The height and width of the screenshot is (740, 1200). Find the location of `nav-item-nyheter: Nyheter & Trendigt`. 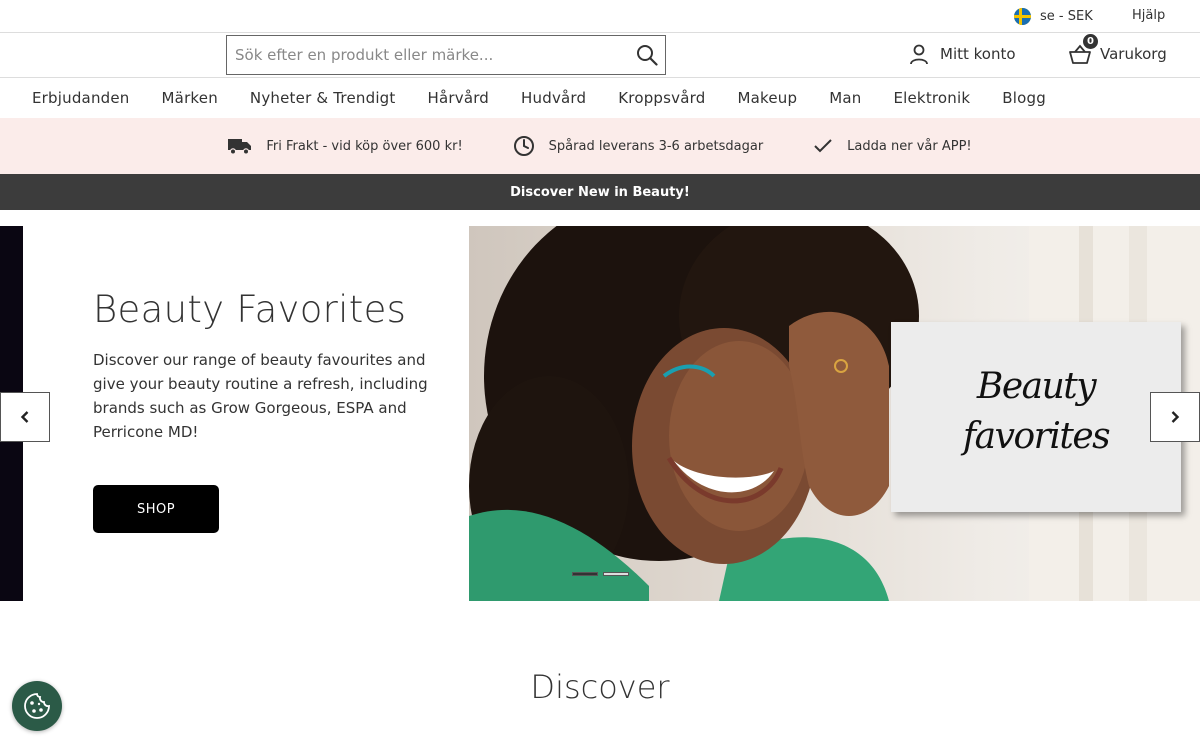

nav-item-nyheter: Nyheter & Trendigt is located at coordinates (323, 98).